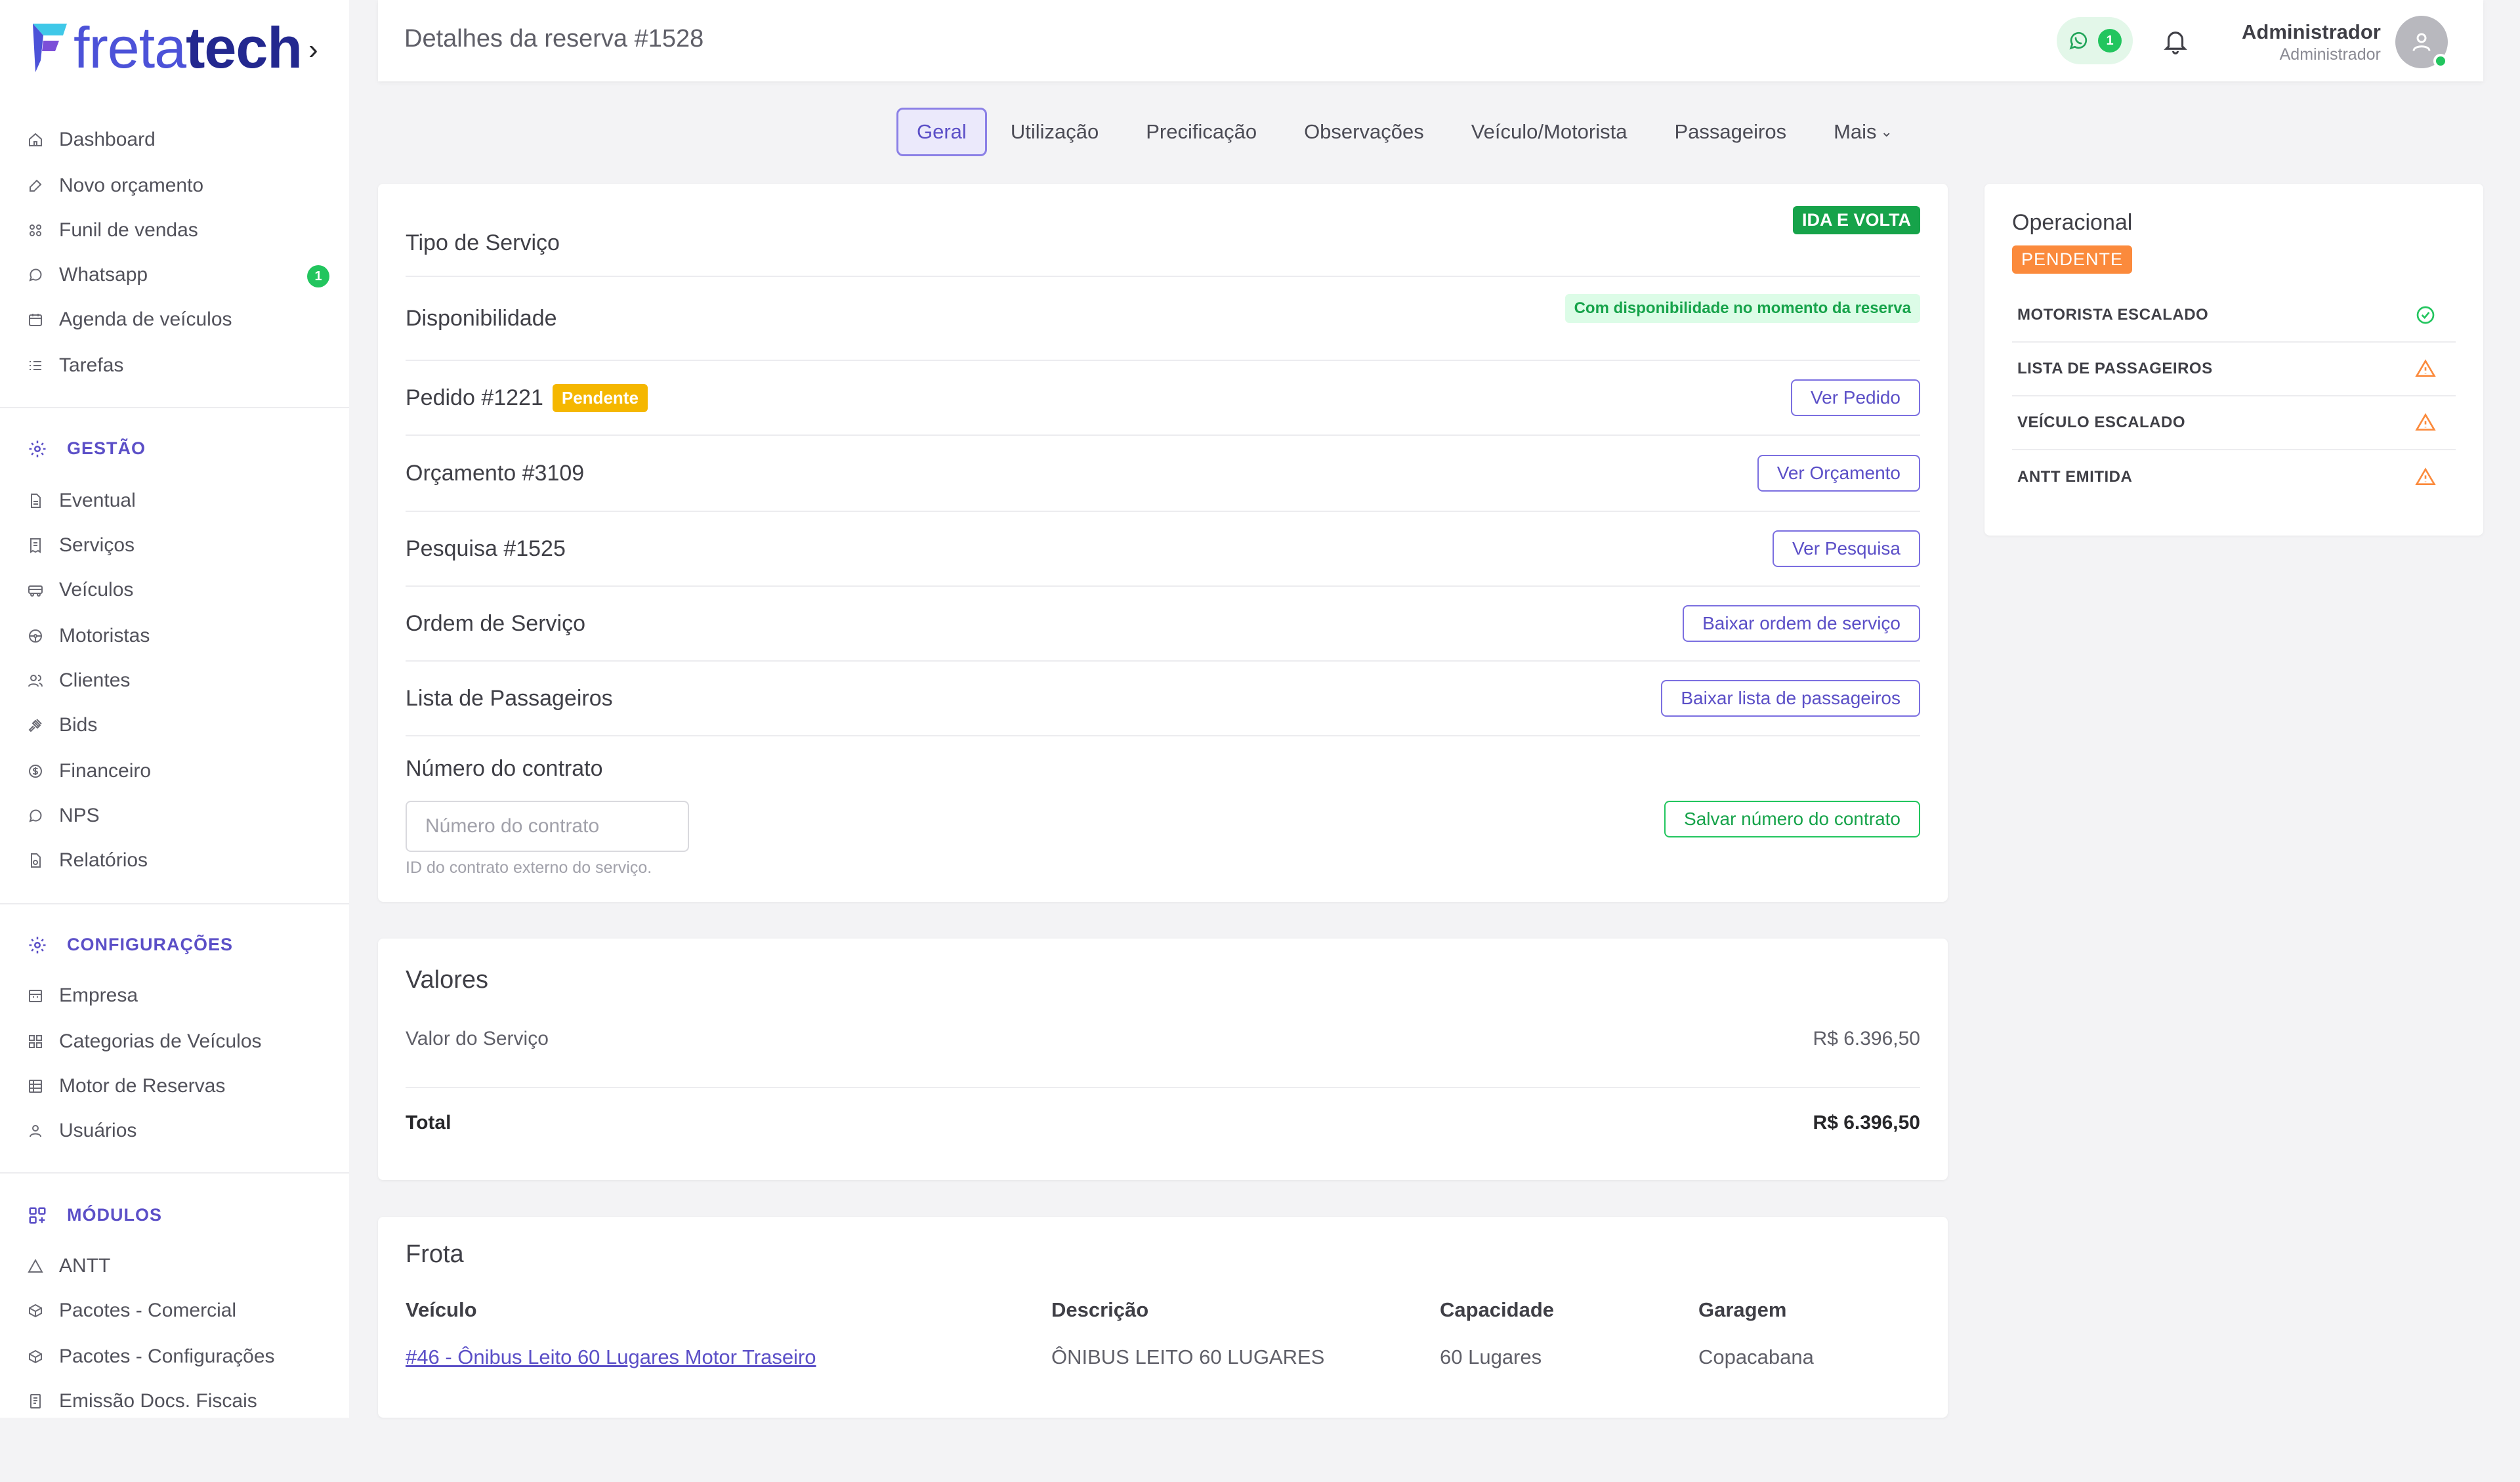 This screenshot has width=2520, height=1482. Describe the element at coordinates (130, 47) in the screenshot. I see `logo-text-part1: freta` at that location.